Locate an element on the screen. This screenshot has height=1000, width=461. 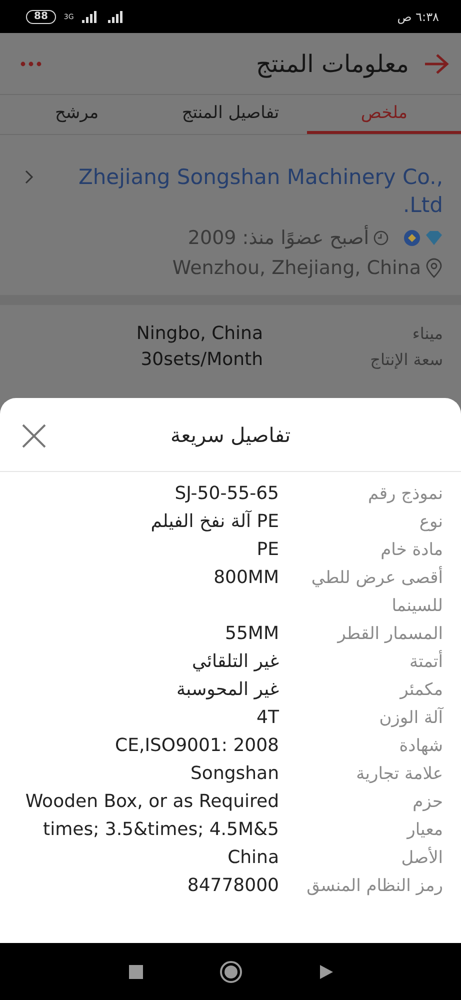
detail-label: حزم is located at coordinates (427, 802).